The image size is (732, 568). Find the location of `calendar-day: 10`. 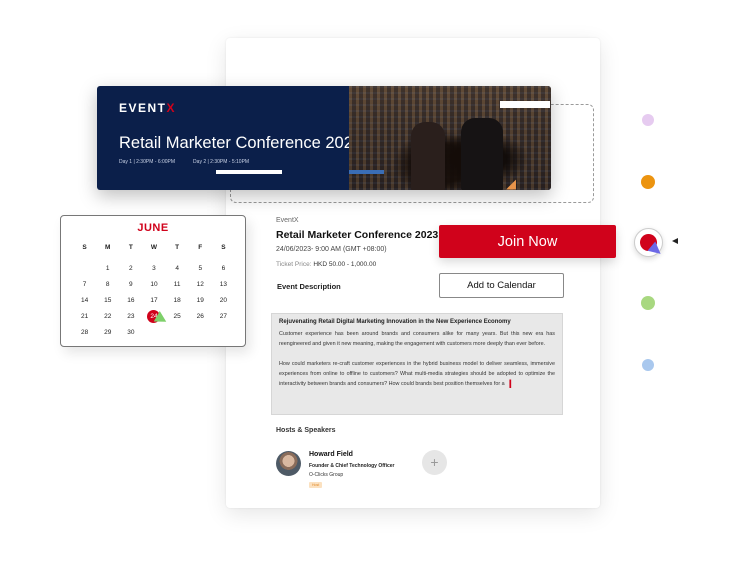

calendar-day: 10 is located at coordinates (153, 284).